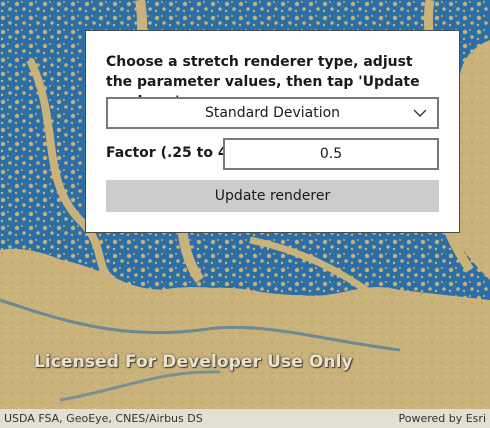  Describe the element at coordinates (193, 362) in the screenshot. I see `developer-watermark: Licensed For Developer Use Only` at that location.